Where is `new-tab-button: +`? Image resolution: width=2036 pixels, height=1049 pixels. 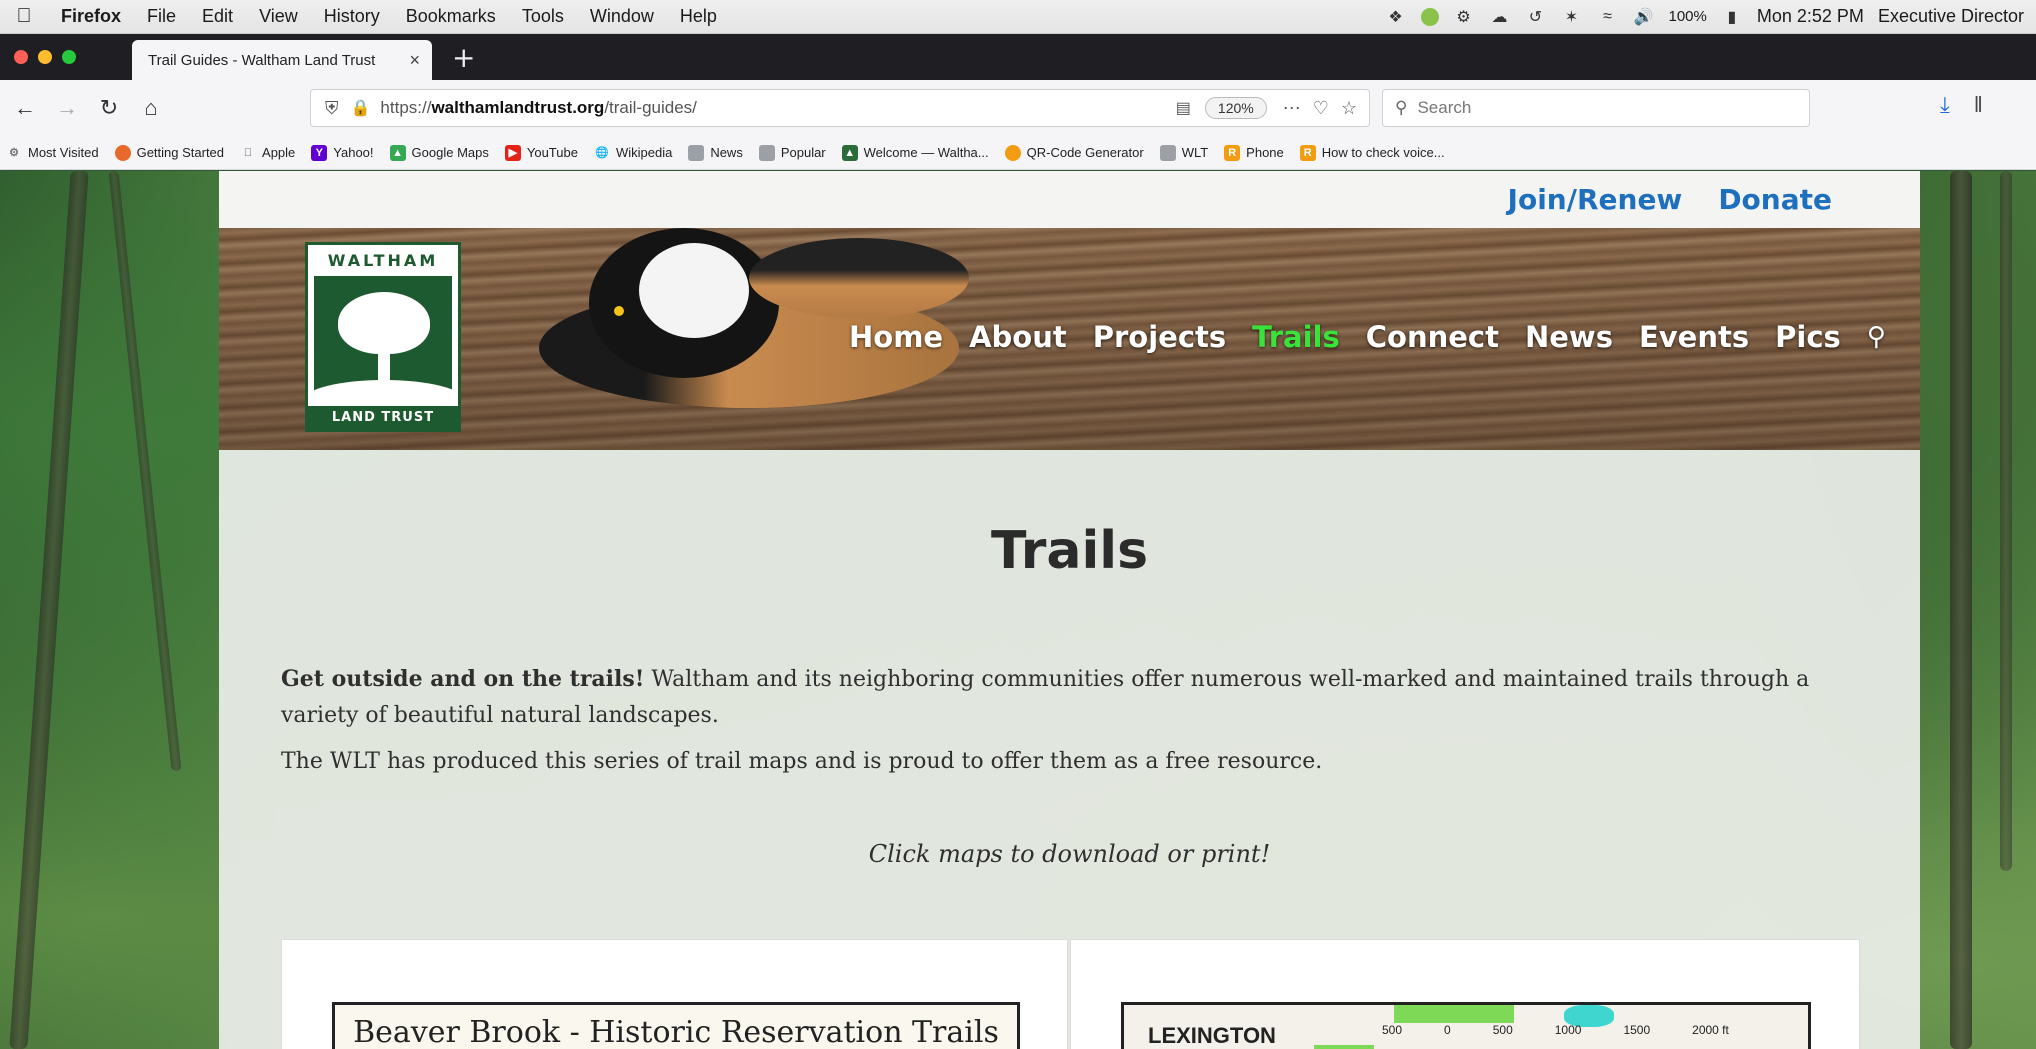
new-tab-button: + is located at coordinates (462, 60).